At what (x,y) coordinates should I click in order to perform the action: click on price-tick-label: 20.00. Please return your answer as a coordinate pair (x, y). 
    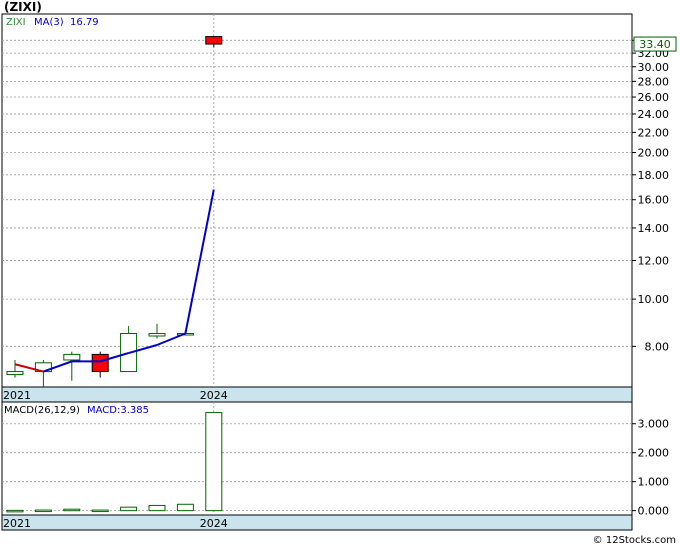
    Looking at the image, I should click on (654, 153).